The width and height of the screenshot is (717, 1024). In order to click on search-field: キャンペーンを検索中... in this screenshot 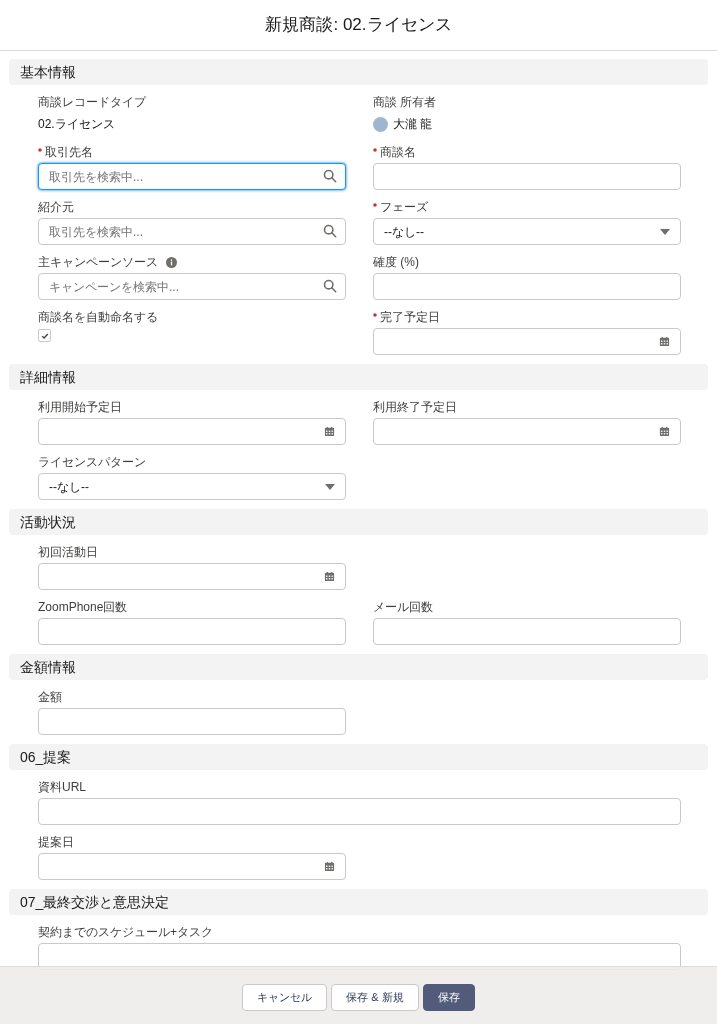, I will do `click(192, 286)`.